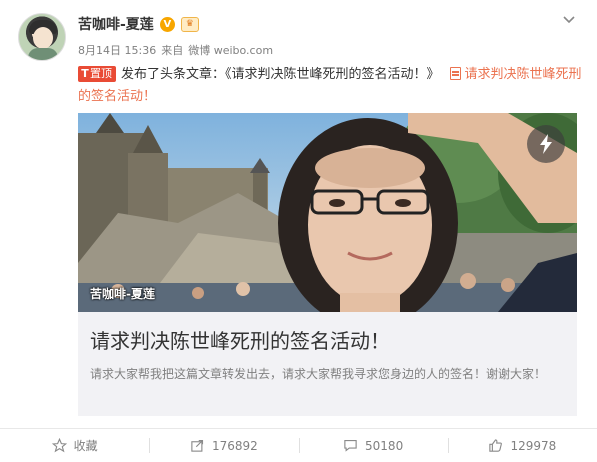 The width and height of the screenshot is (597, 462). What do you see at coordinates (197, 445) in the screenshot?
I see `share-icon` at bounding box center [197, 445].